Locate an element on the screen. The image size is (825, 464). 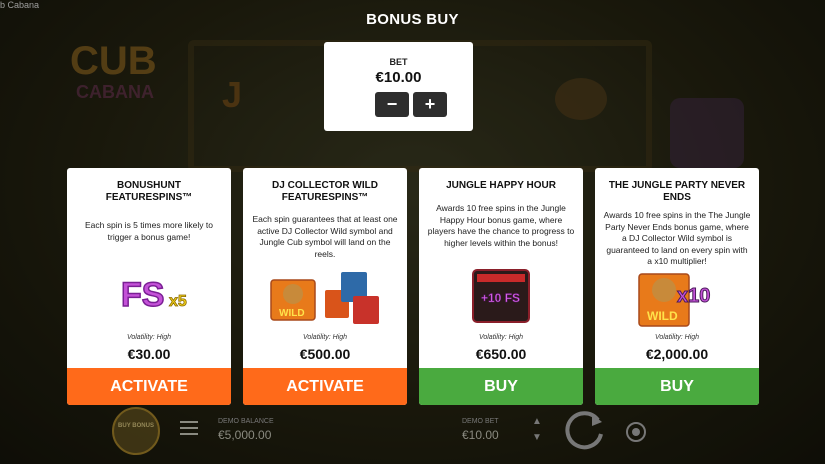
bet-value: €10.00 is located at coordinates (398, 77).